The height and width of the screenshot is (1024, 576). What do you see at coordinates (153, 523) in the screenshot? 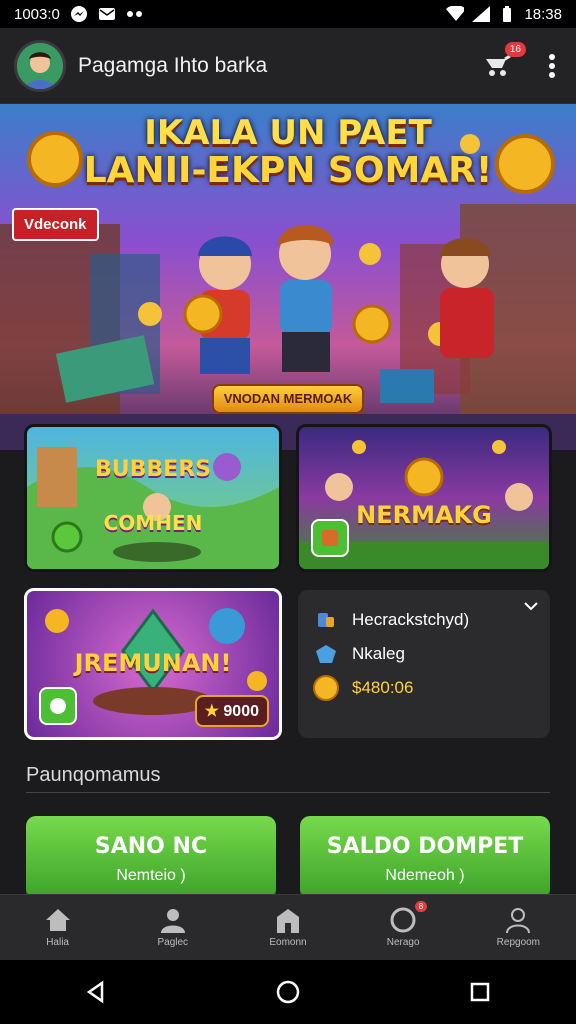
I see `game-card-1-subtitle: COMHEN` at bounding box center [153, 523].